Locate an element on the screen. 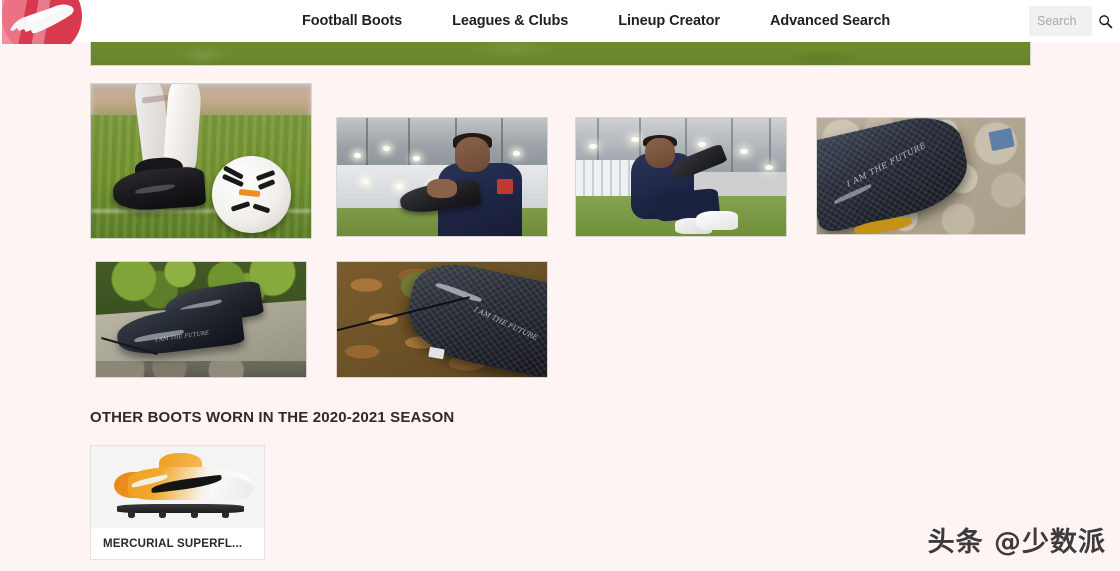 This screenshot has width=1120, height=571. gallery-image-4-scene: I AM THE FUTURE is located at coordinates (921, 176).